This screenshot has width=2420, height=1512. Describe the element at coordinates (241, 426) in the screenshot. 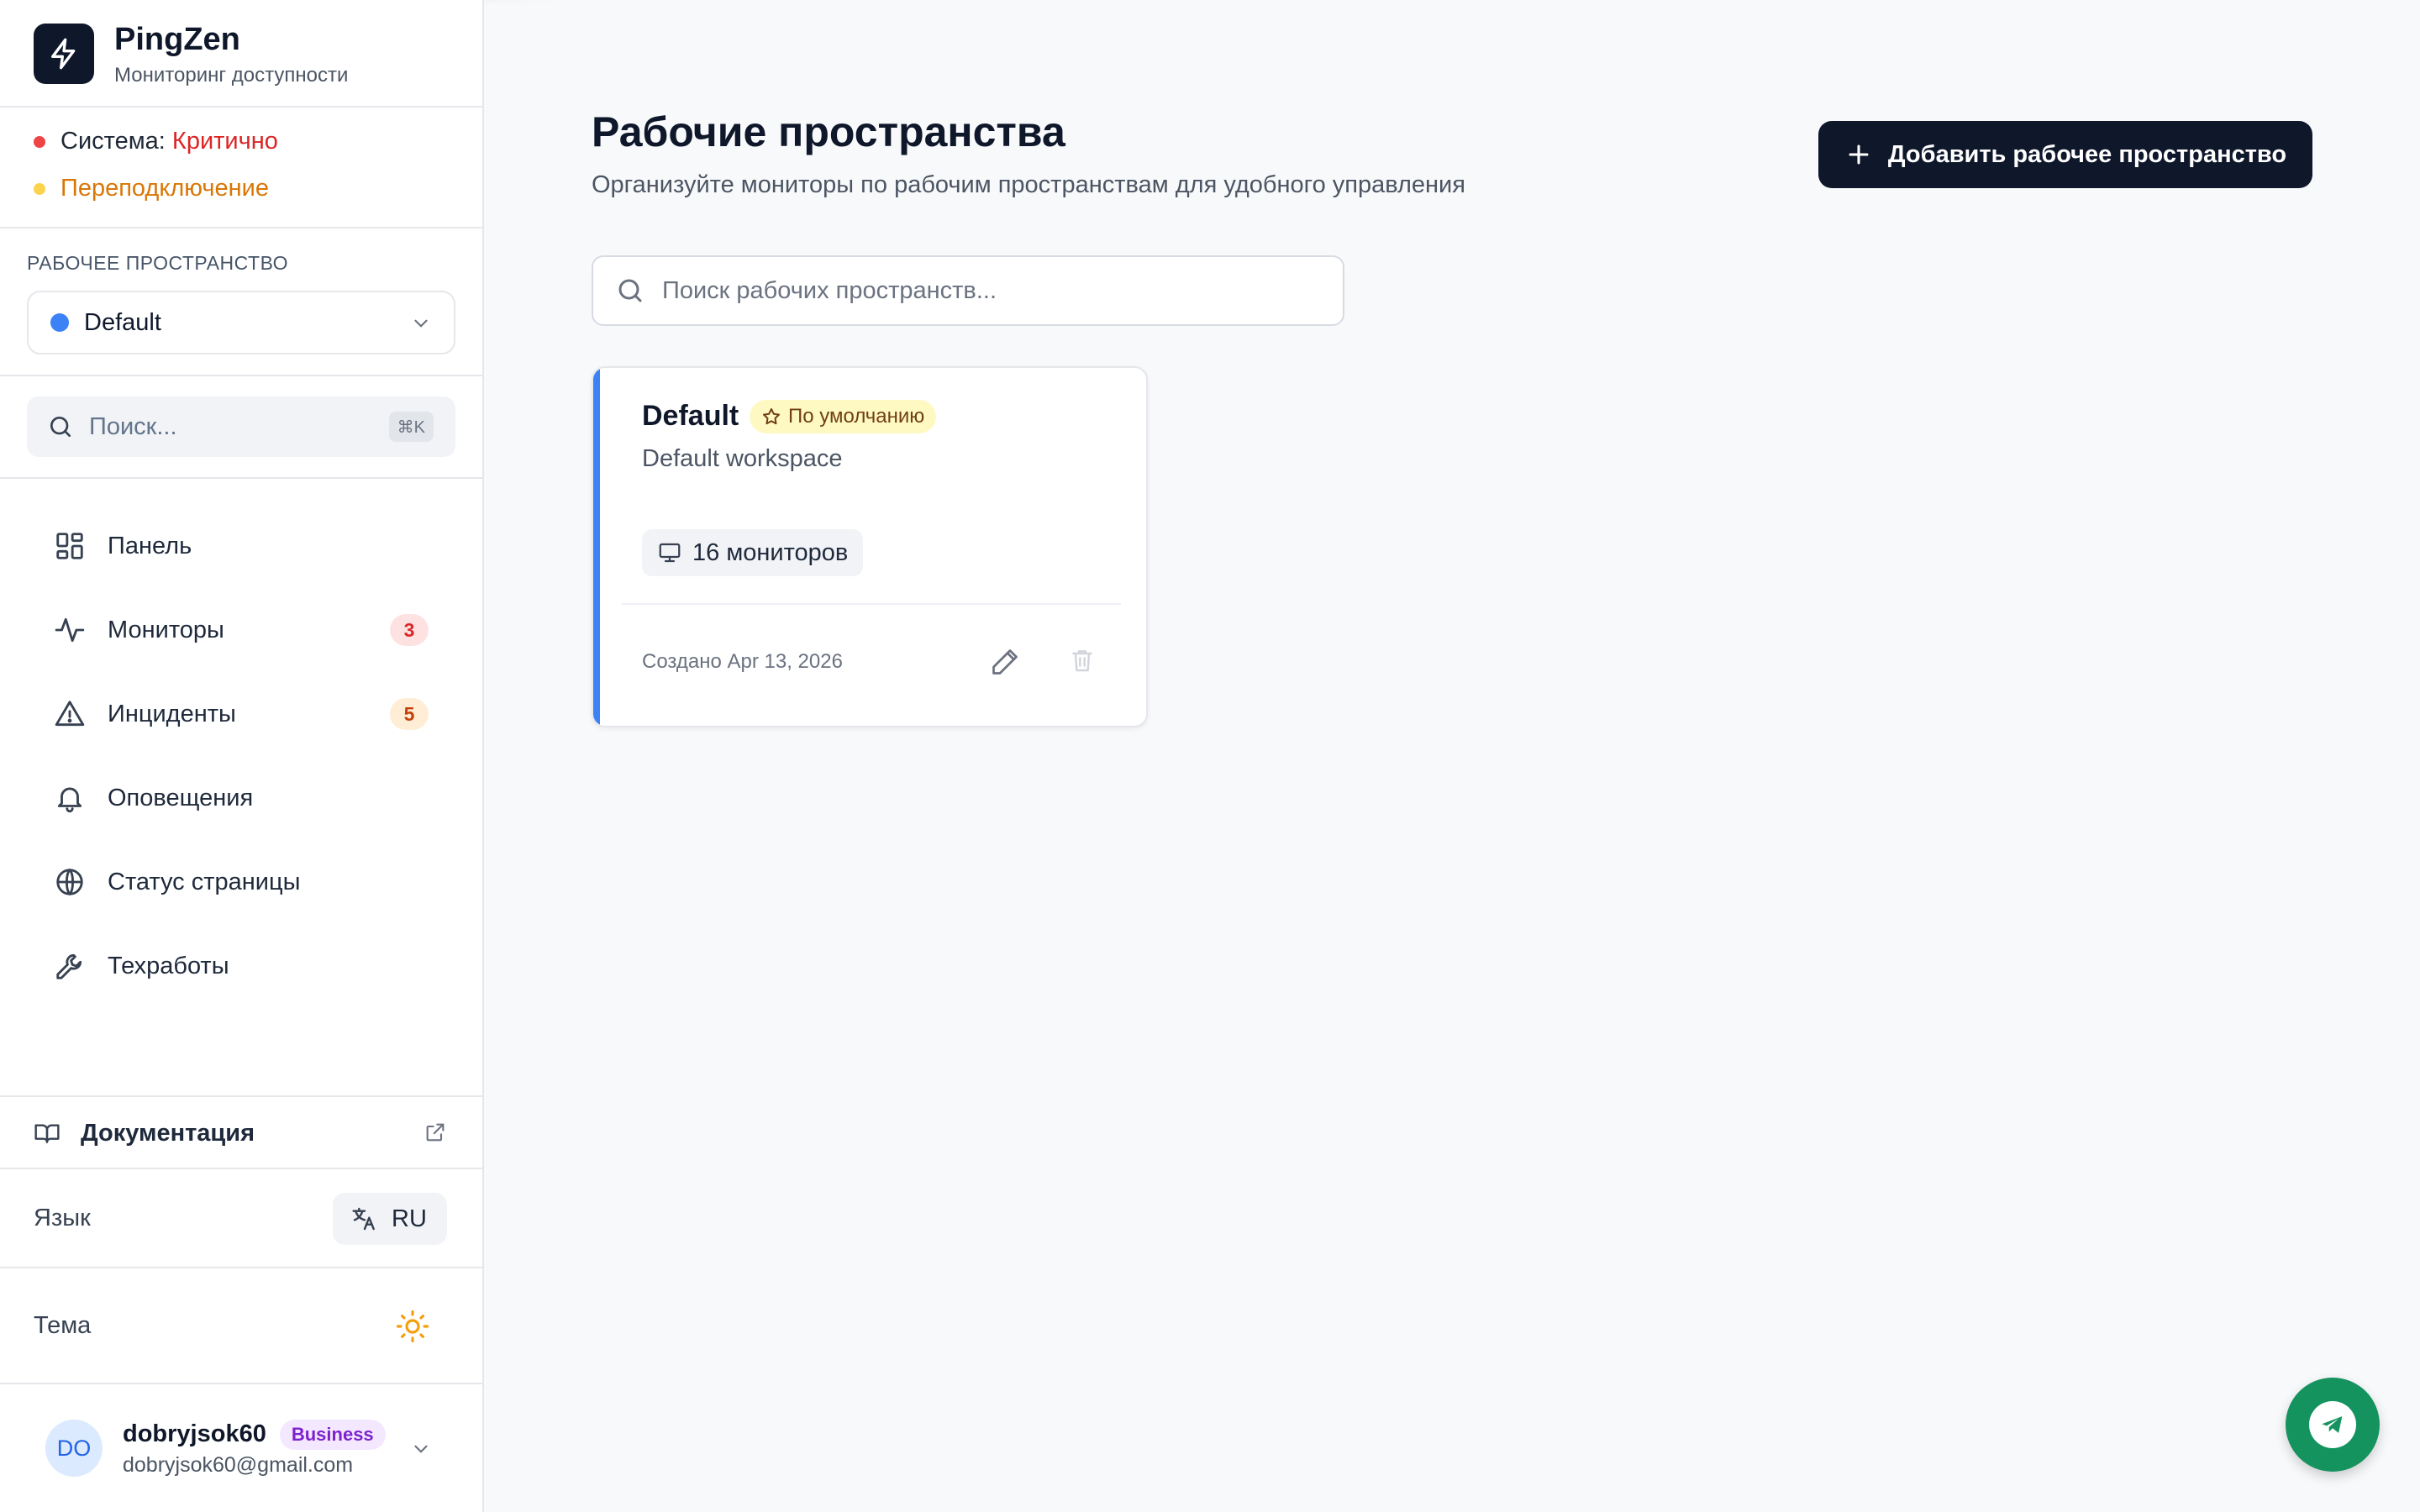

I see `sidebar-search: Поиск... ⌘K` at that location.